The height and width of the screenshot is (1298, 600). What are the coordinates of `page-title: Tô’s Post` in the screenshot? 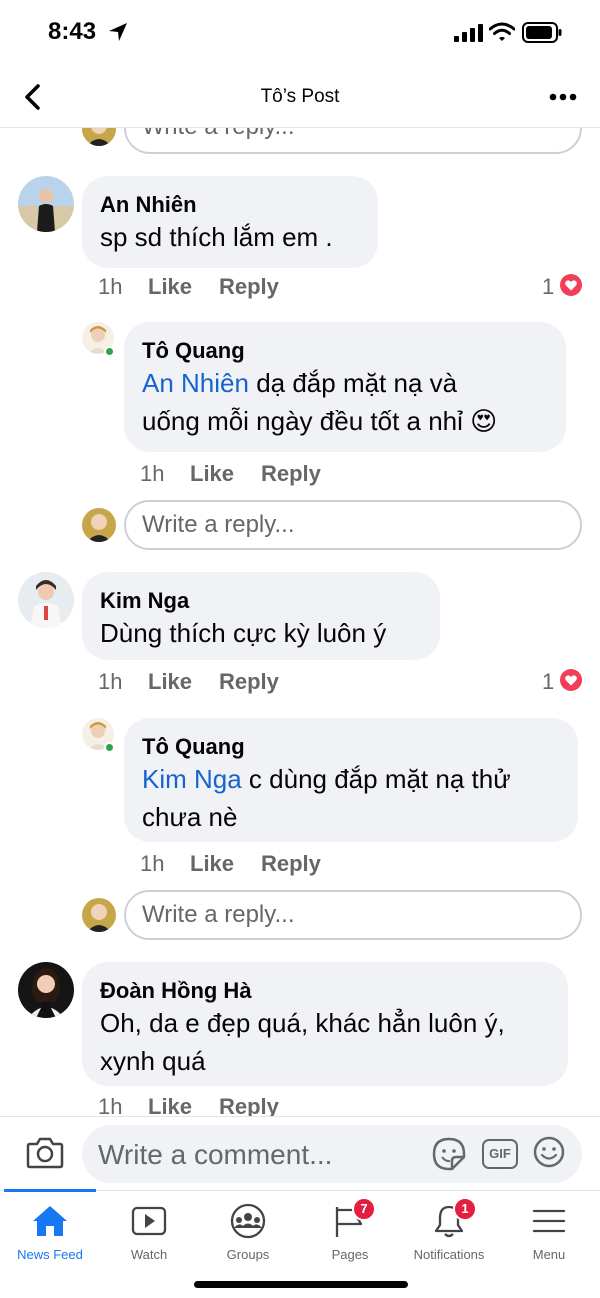 It's located at (300, 96).